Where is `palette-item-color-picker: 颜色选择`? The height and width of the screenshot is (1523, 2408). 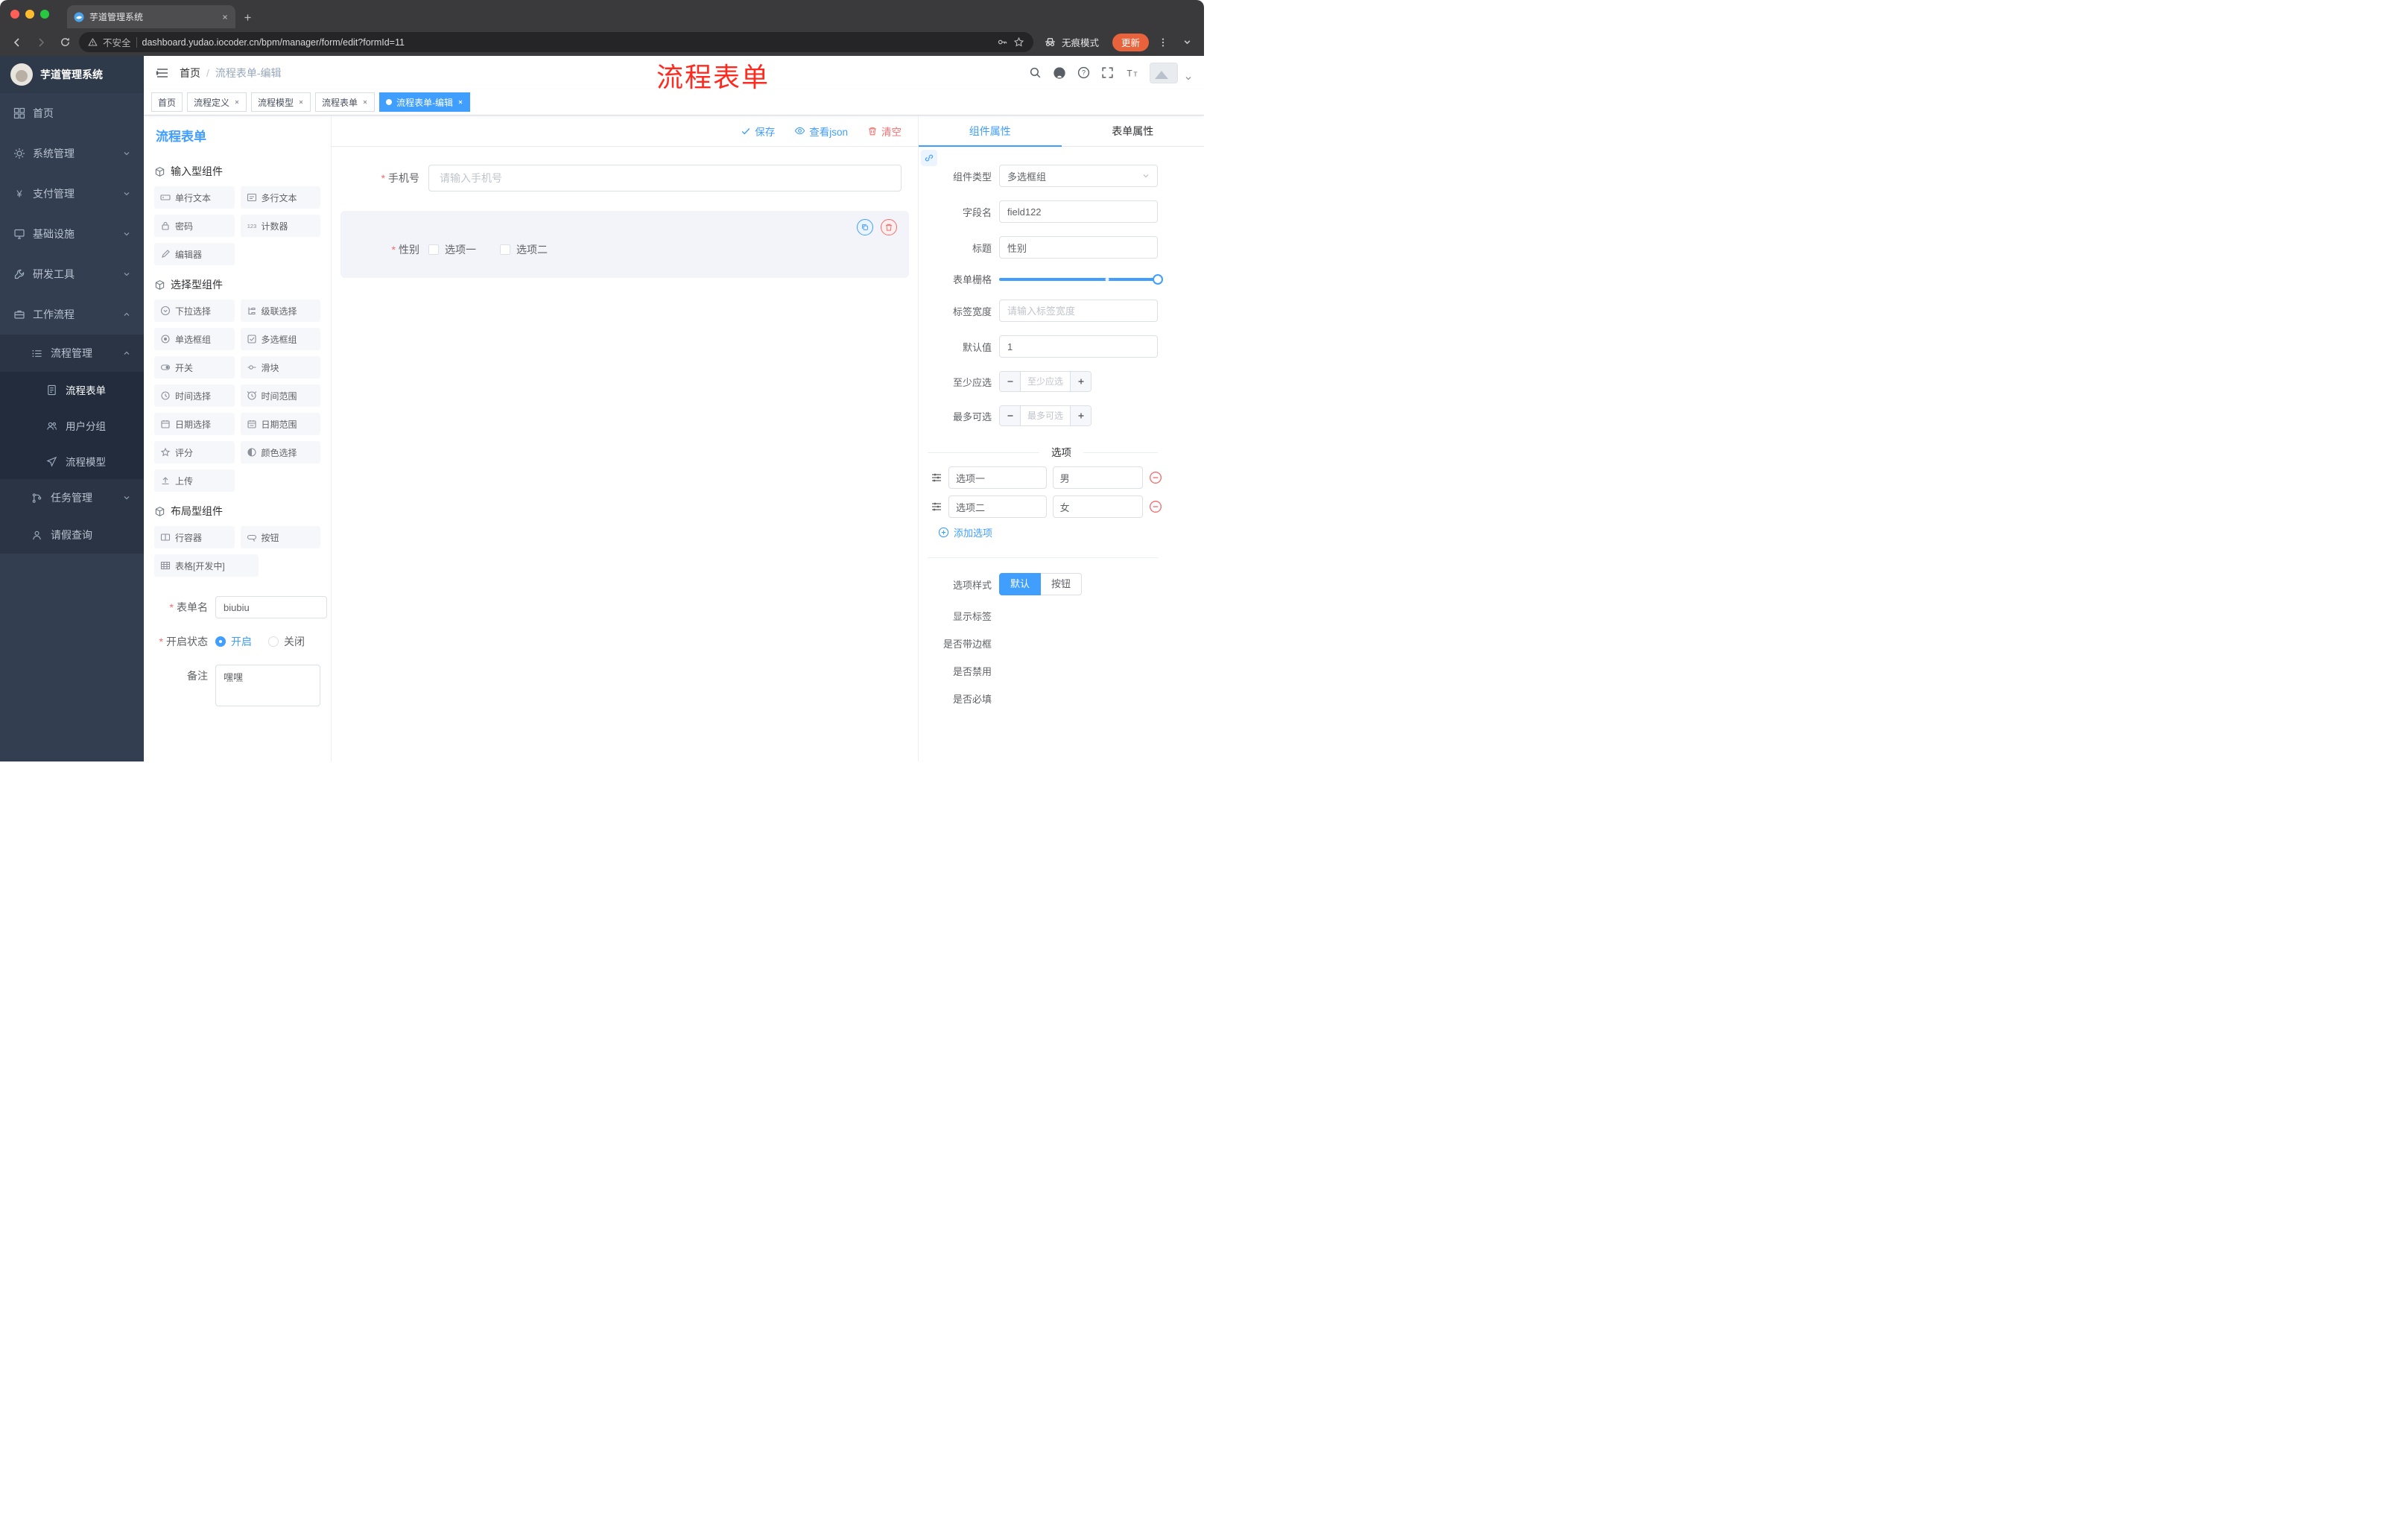 palette-item-color-picker: 颜色选择 is located at coordinates (280, 452).